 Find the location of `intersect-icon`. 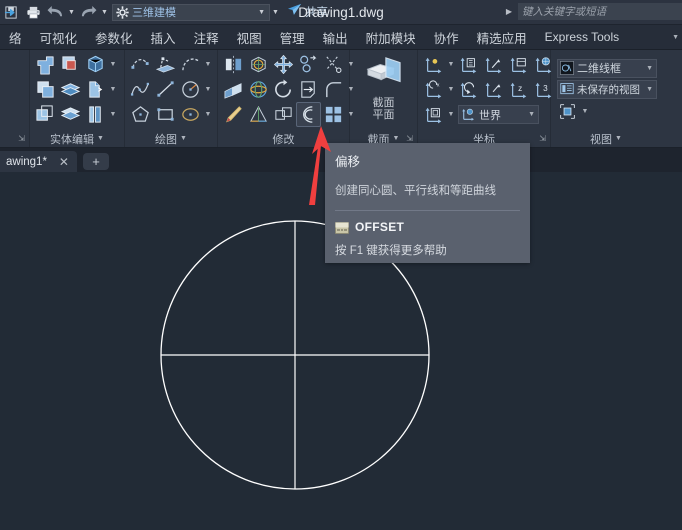

intersect-icon is located at coordinates (45, 89).